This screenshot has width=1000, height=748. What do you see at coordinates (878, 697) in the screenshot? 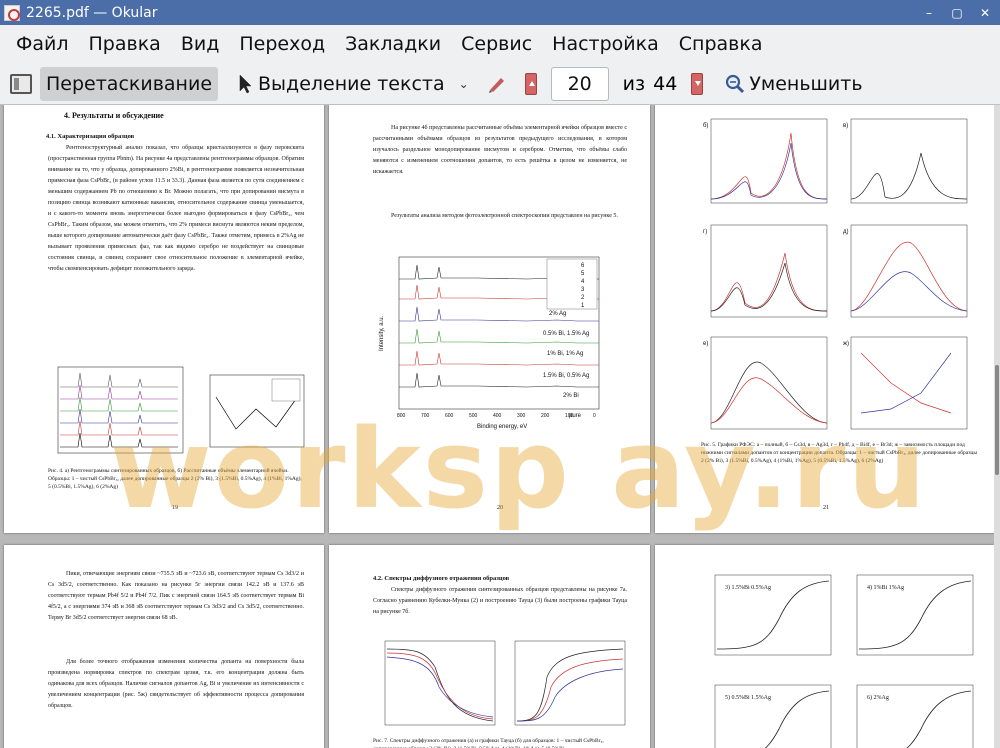
I see `panel-label: 6) 2%Ag` at bounding box center [878, 697].